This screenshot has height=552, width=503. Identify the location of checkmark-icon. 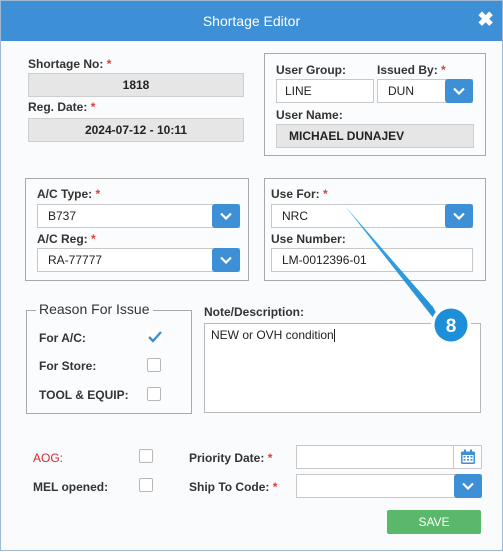
(155, 337).